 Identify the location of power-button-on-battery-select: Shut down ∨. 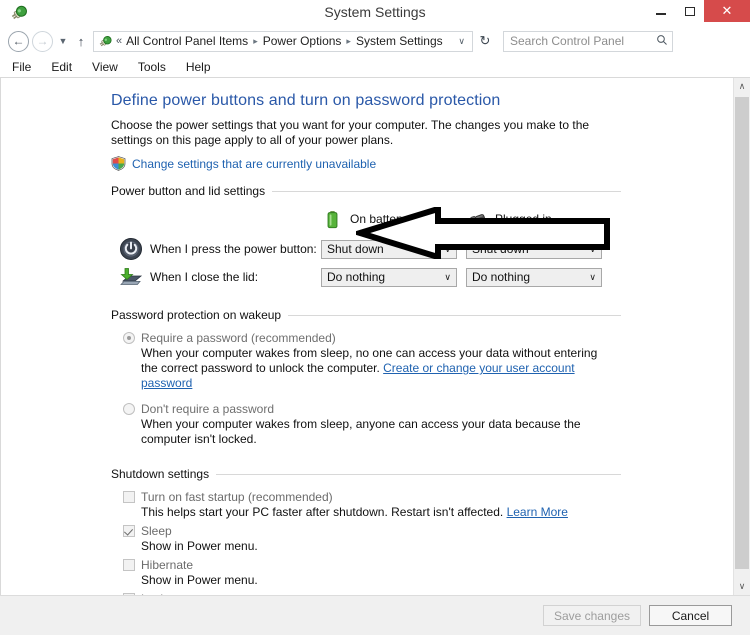
(389, 249).